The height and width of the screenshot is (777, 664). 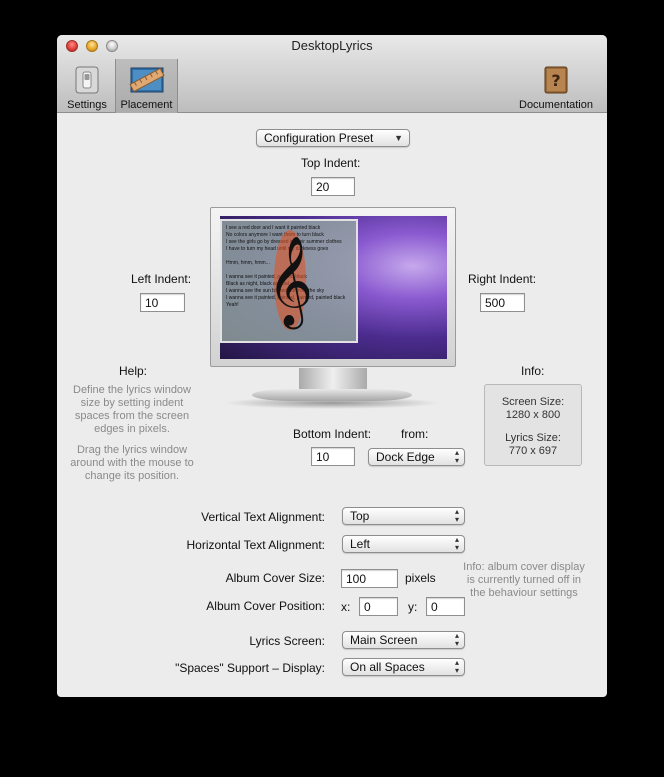 I want to click on lyrics-screen-value: Main Screen, so click(x=384, y=640).